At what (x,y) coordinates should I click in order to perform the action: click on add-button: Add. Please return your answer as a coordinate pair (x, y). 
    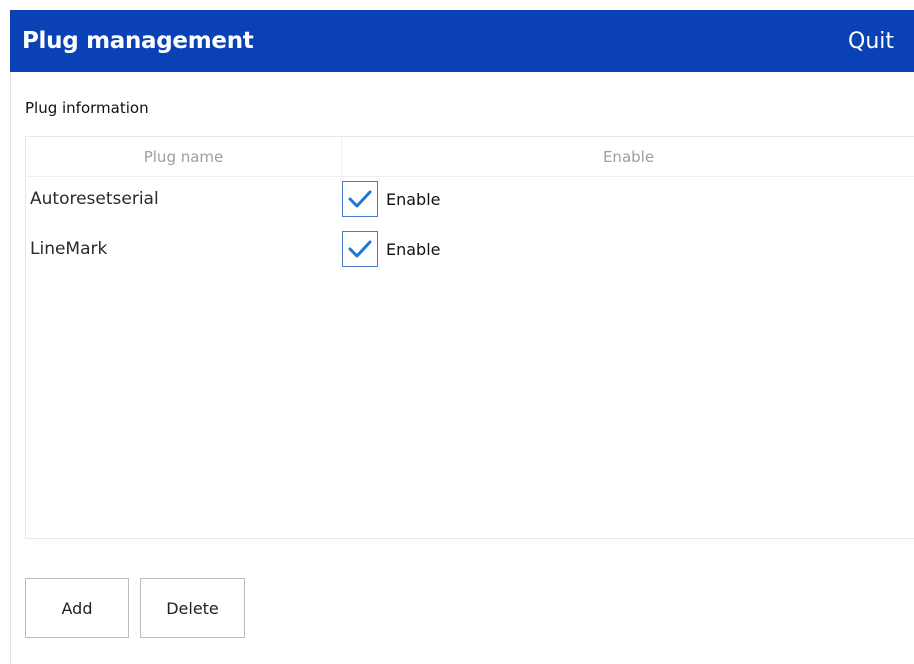
    Looking at the image, I should click on (77, 608).